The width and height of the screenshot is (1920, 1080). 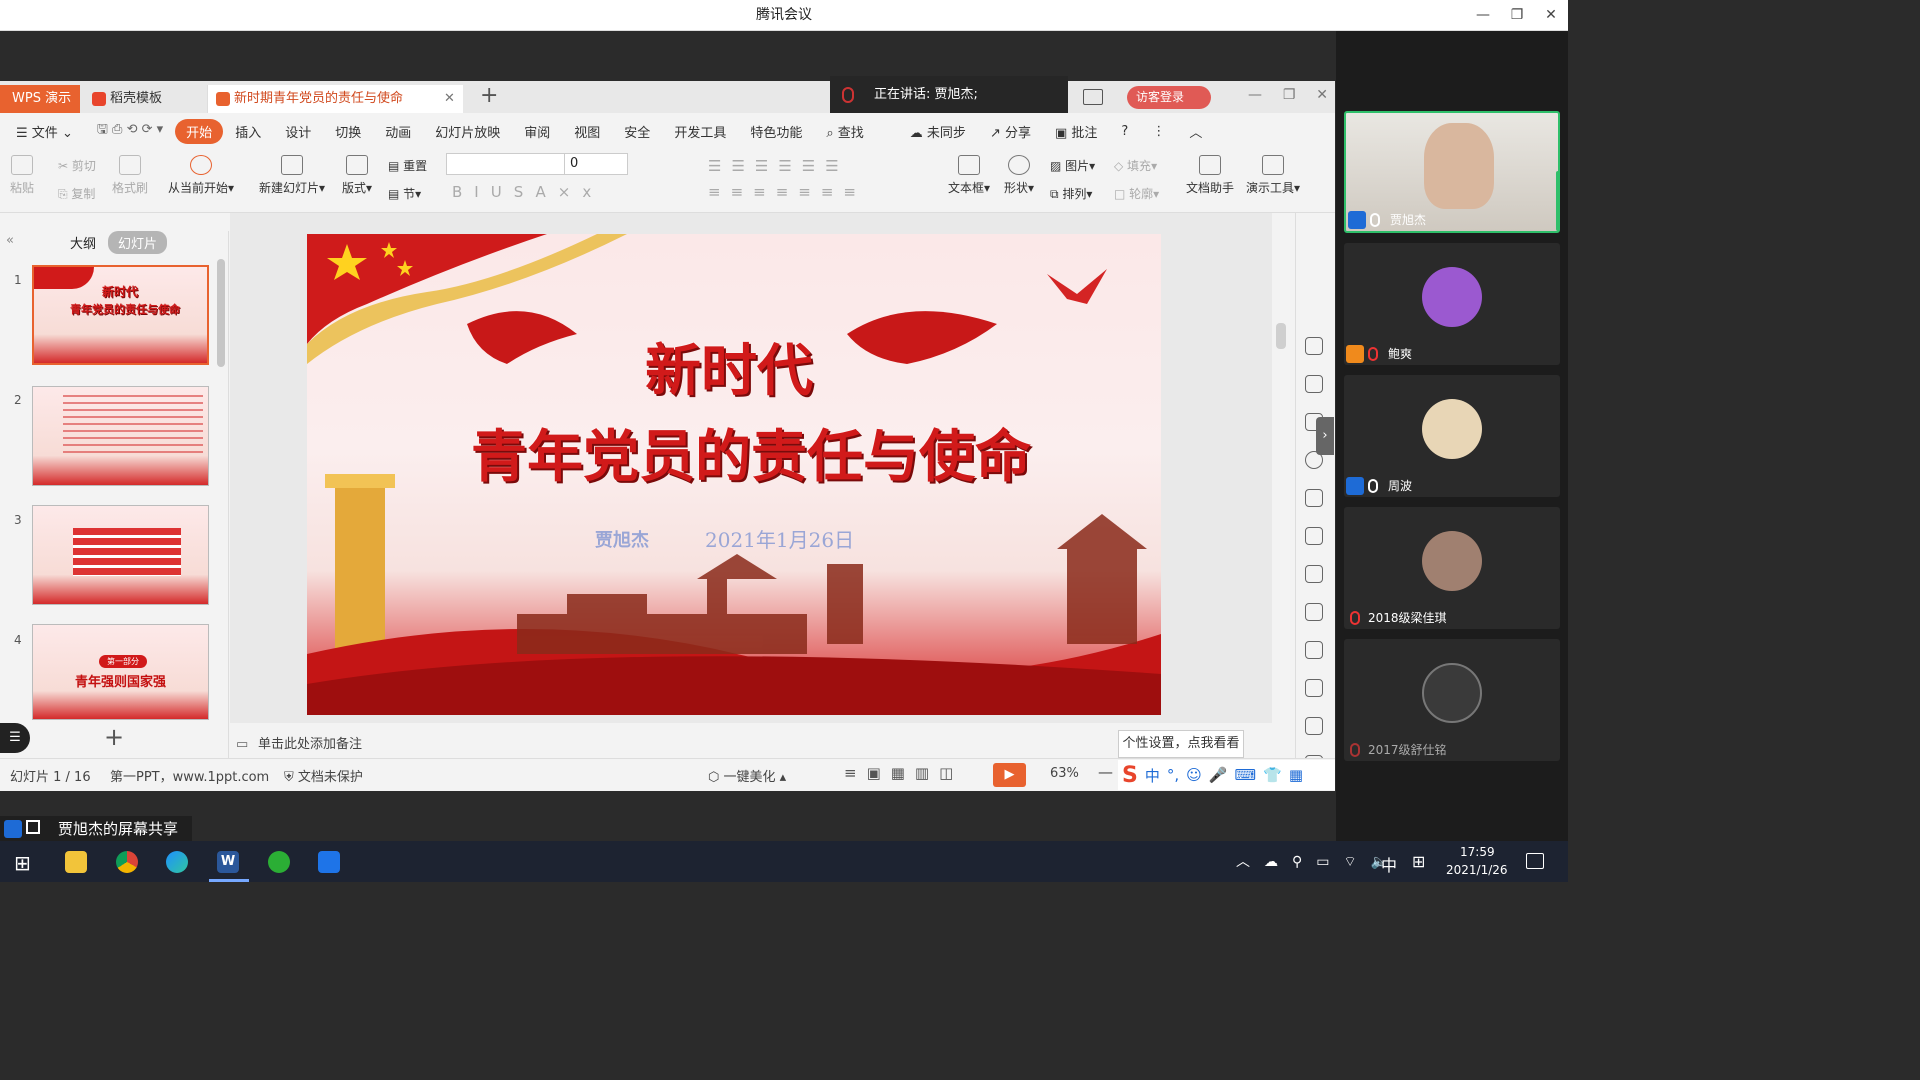 What do you see at coordinates (1105, 772) in the screenshot?
I see `zoom-out-icon: —` at bounding box center [1105, 772].